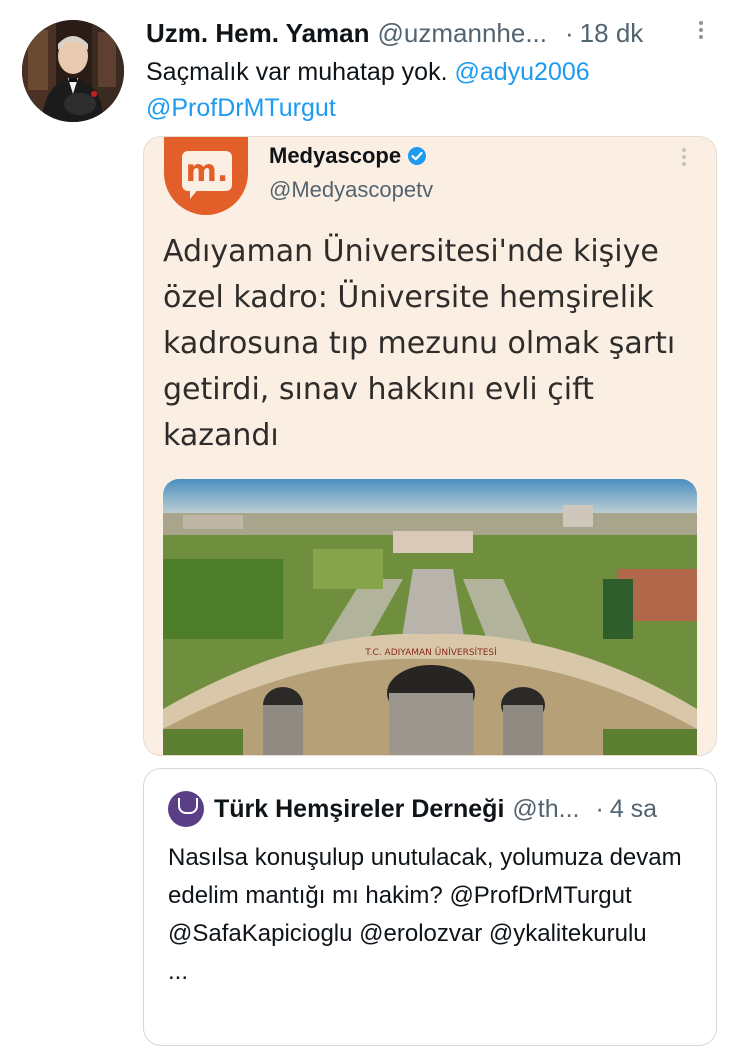  What do you see at coordinates (701, 32) in the screenshot?
I see `more-options-icon` at bounding box center [701, 32].